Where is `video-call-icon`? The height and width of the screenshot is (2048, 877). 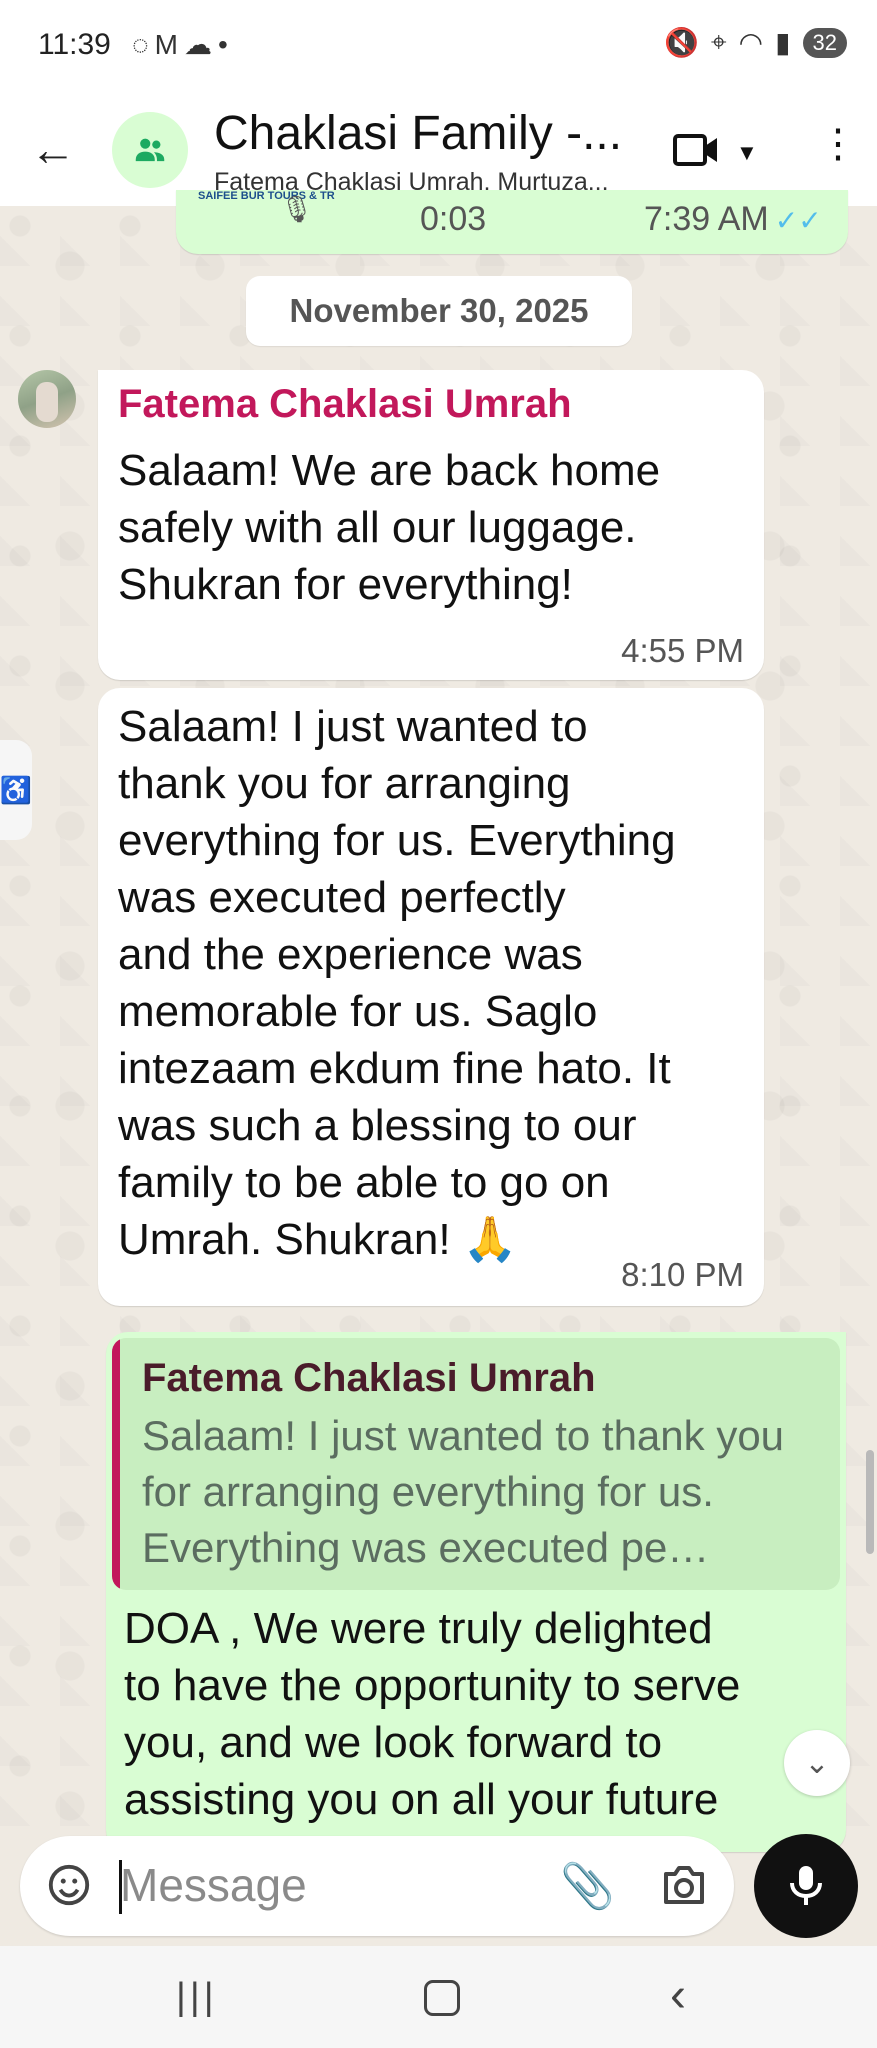
video-call-icon is located at coordinates (696, 150).